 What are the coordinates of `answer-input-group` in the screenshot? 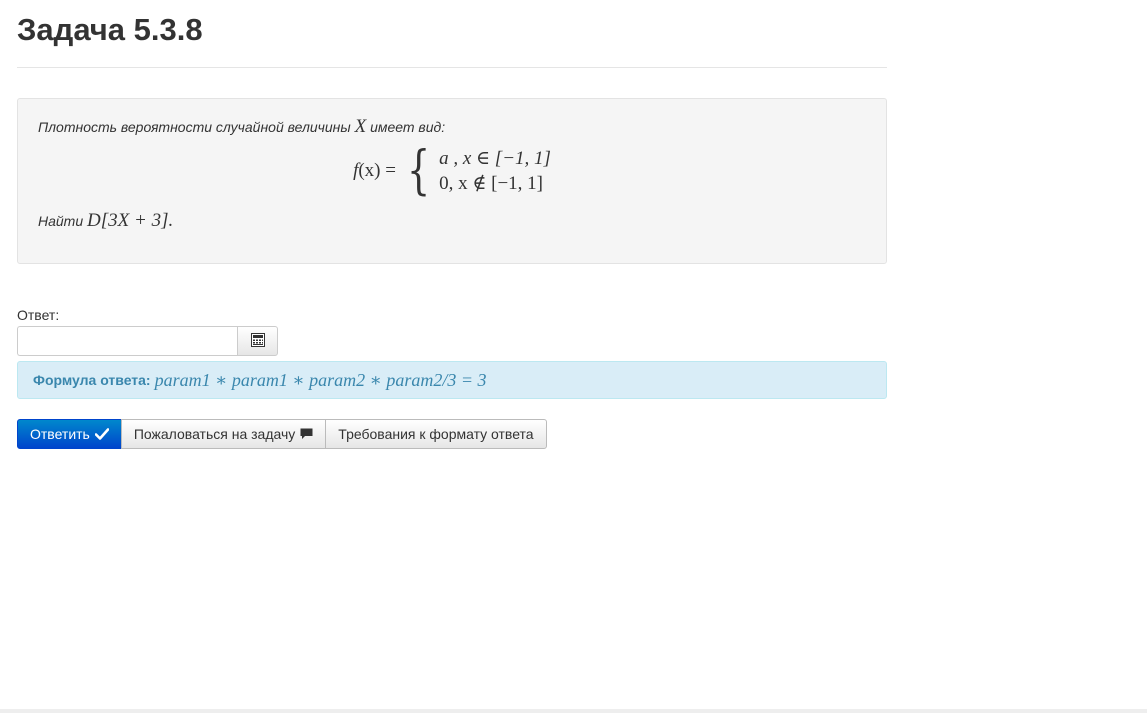 It's located at (452, 341).